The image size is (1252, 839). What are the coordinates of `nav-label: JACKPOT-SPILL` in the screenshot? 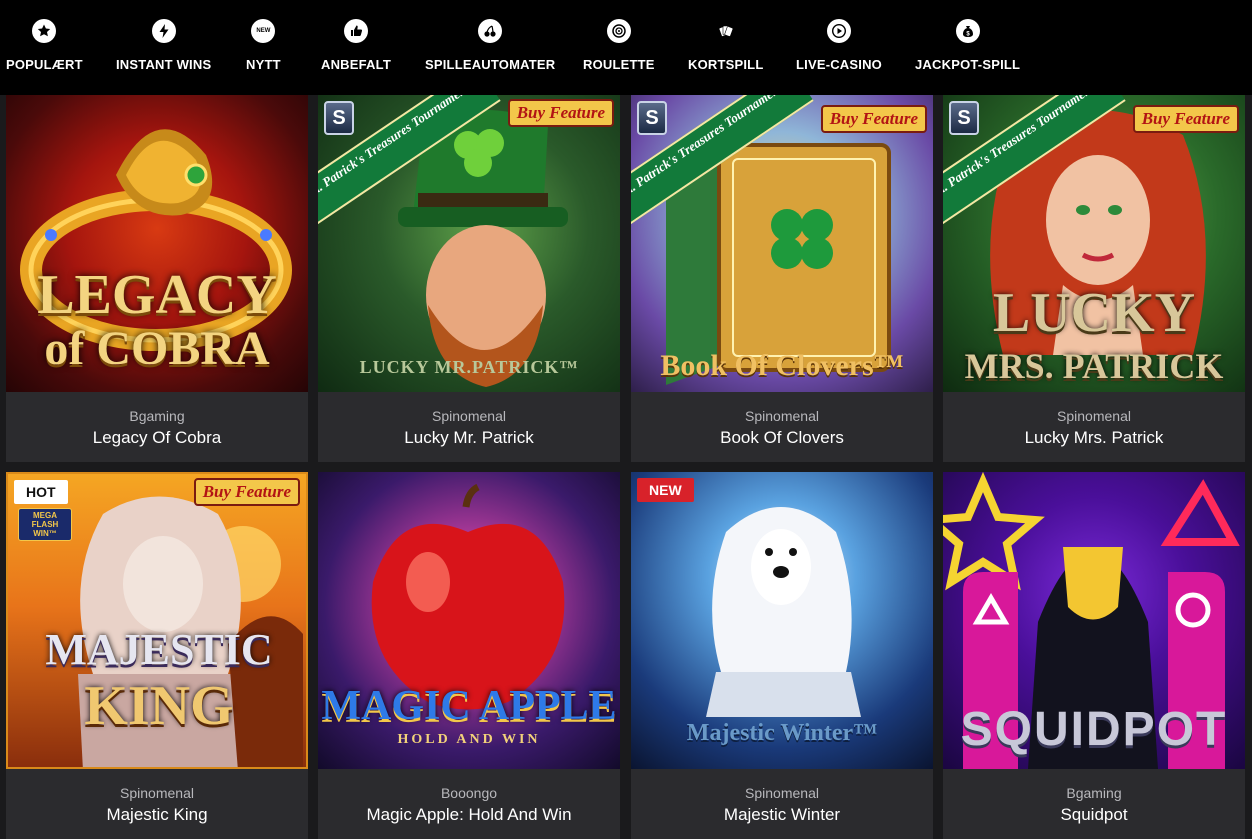 It's located at (968, 64).